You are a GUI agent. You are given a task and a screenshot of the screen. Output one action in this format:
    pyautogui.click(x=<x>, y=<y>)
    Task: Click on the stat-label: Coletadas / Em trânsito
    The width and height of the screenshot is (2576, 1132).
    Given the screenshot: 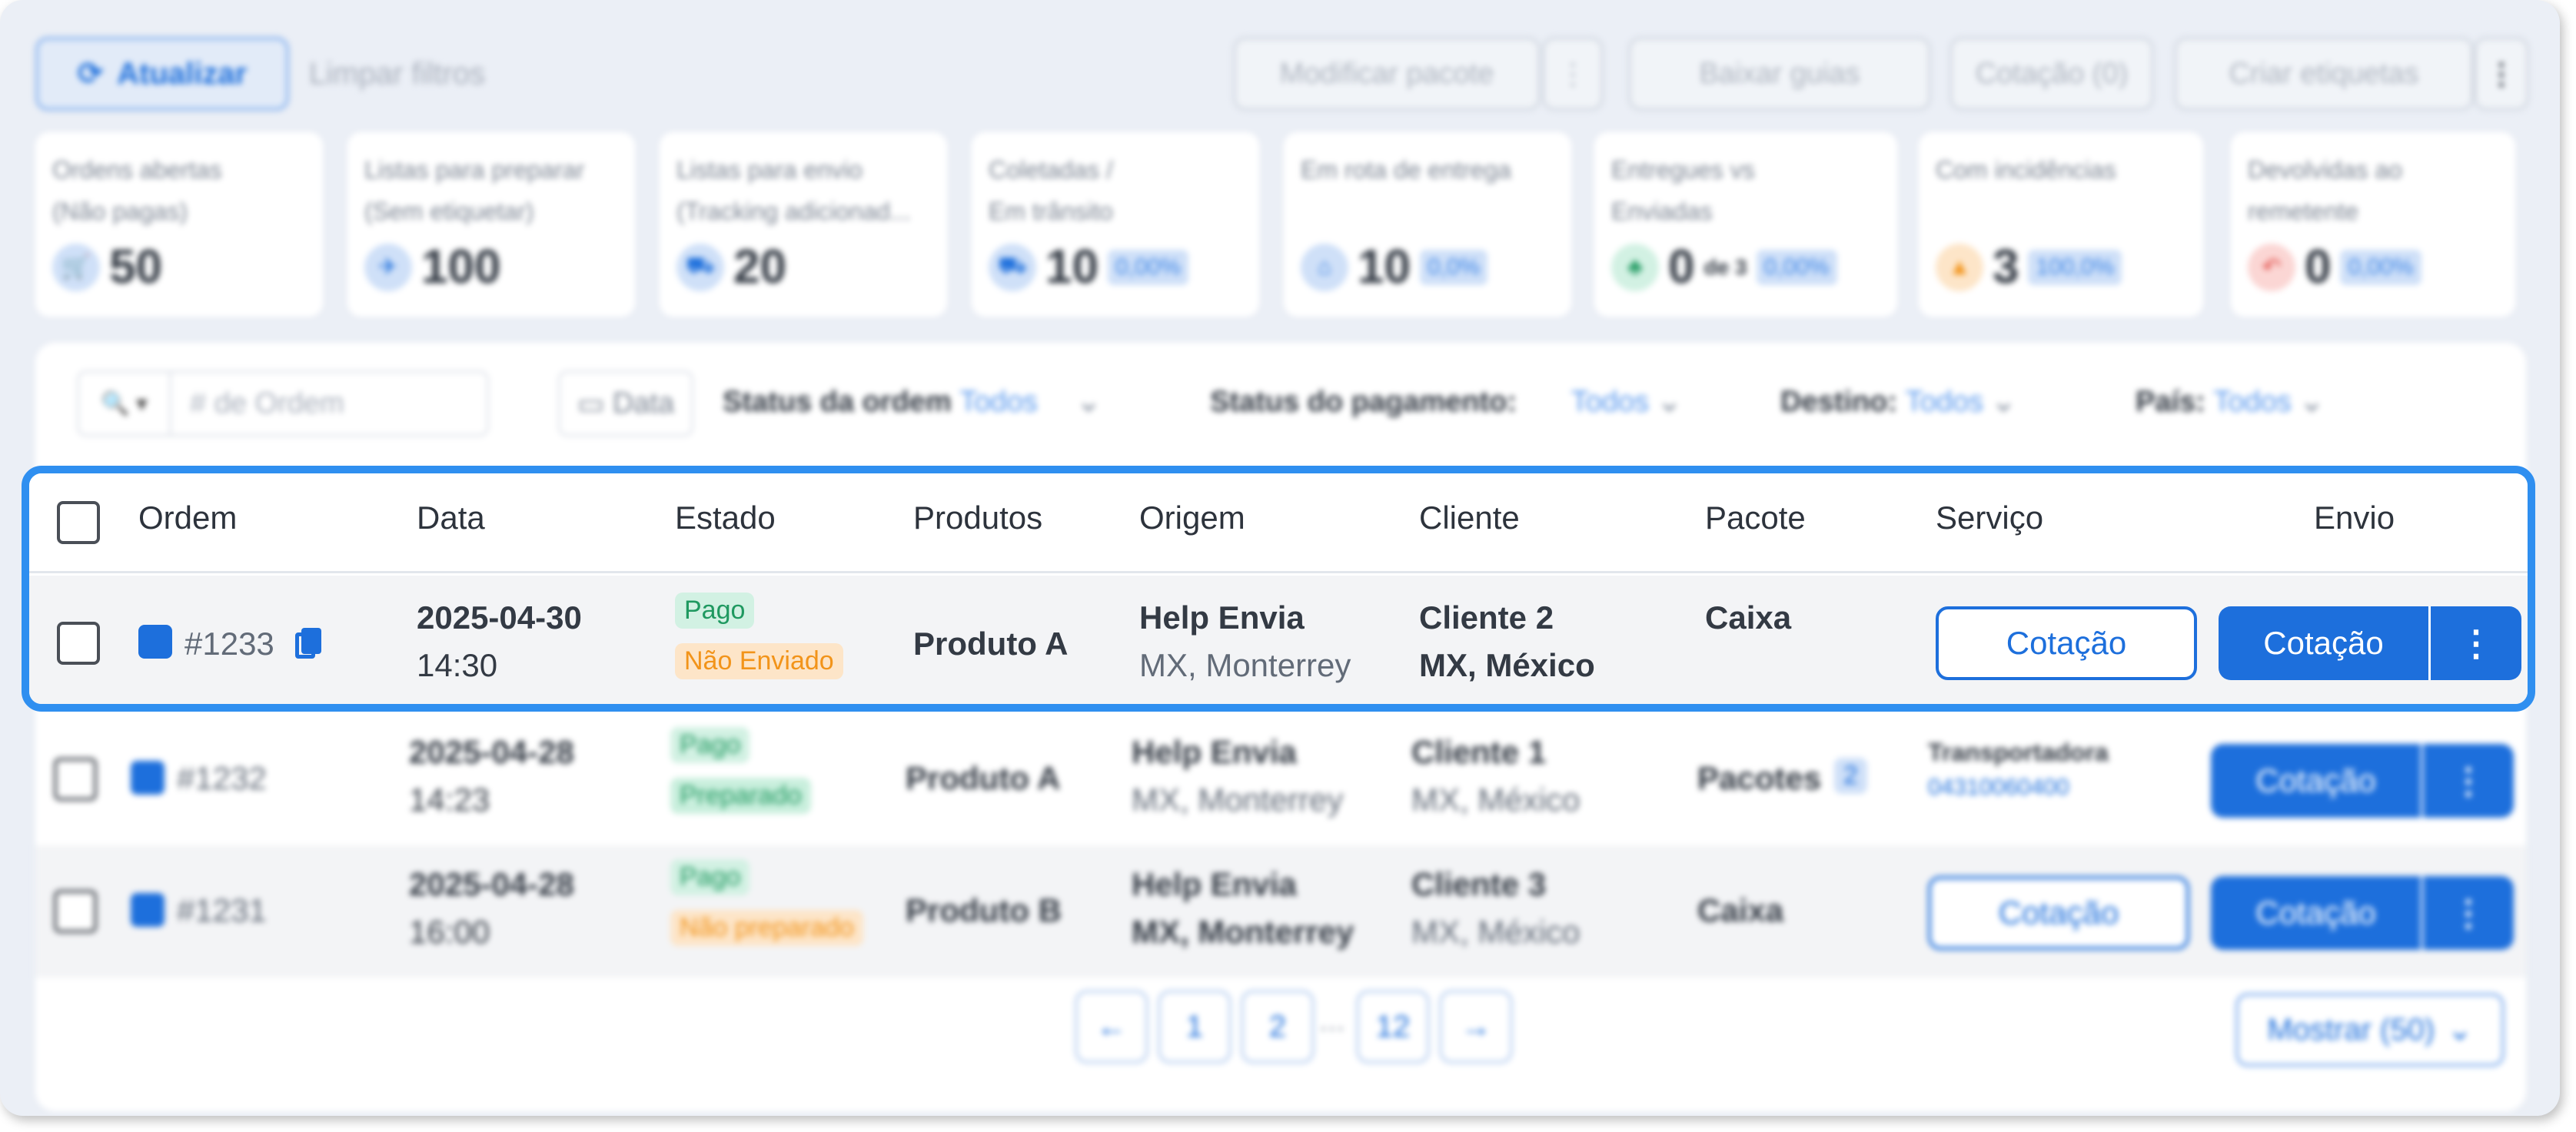 What is the action you would take?
    pyautogui.click(x=1051, y=190)
    